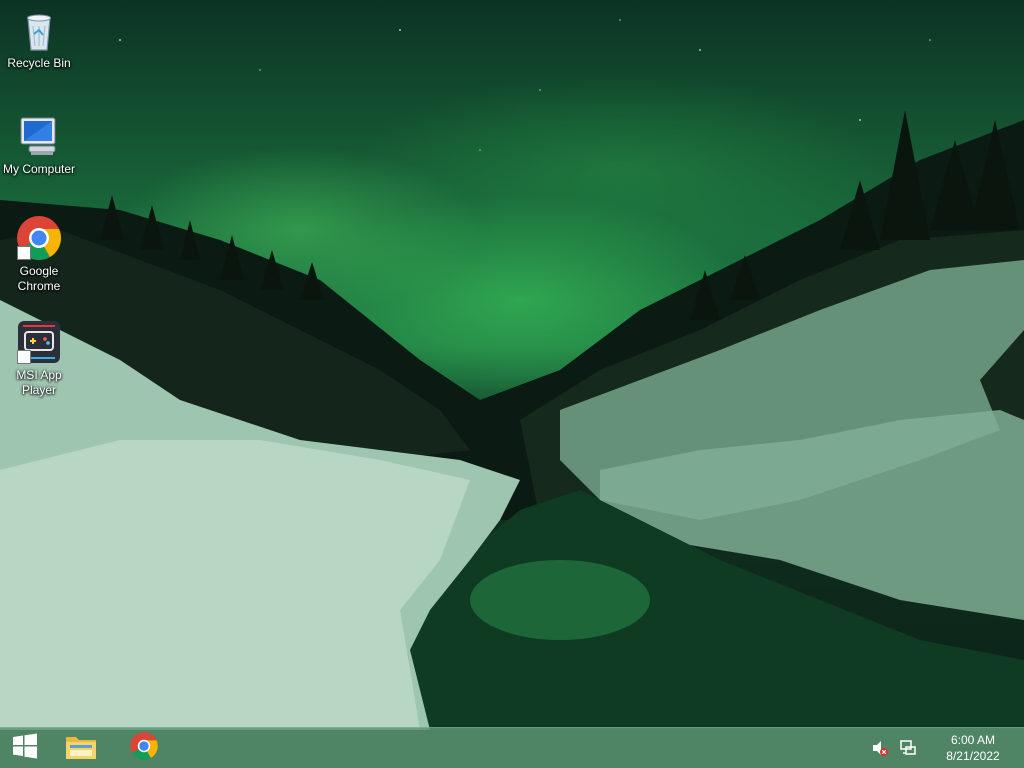 The height and width of the screenshot is (768, 1024). What do you see at coordinates (973, 748) in the screenshot?
I see `taskbar-clock: 6:00 AM 8/21/2022` at bounding box center [973, 748].